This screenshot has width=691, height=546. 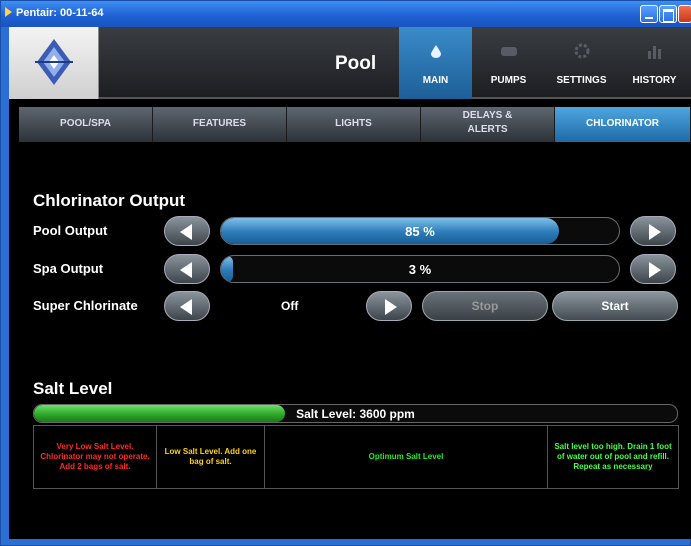 What do you see at coordinates (668, 14) in the screenshot?
I see `maximize-button` at bounding box center [668, 14].